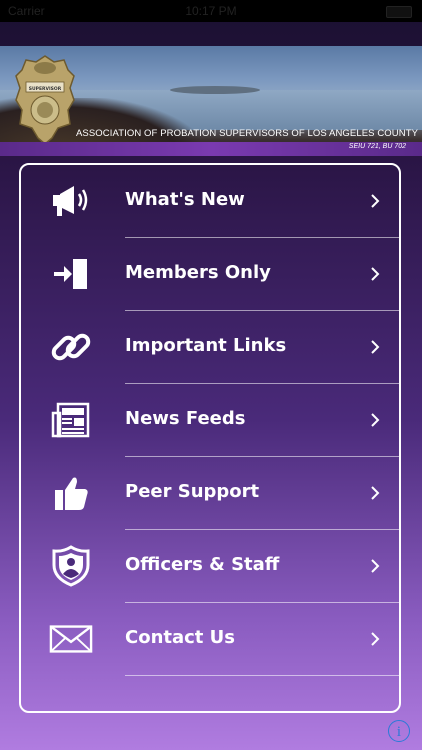  What do you see at coordinates (45, 89) in the screenshot?
I see `badge-text: SUPERVISOR` at bounding box center [45, 89].